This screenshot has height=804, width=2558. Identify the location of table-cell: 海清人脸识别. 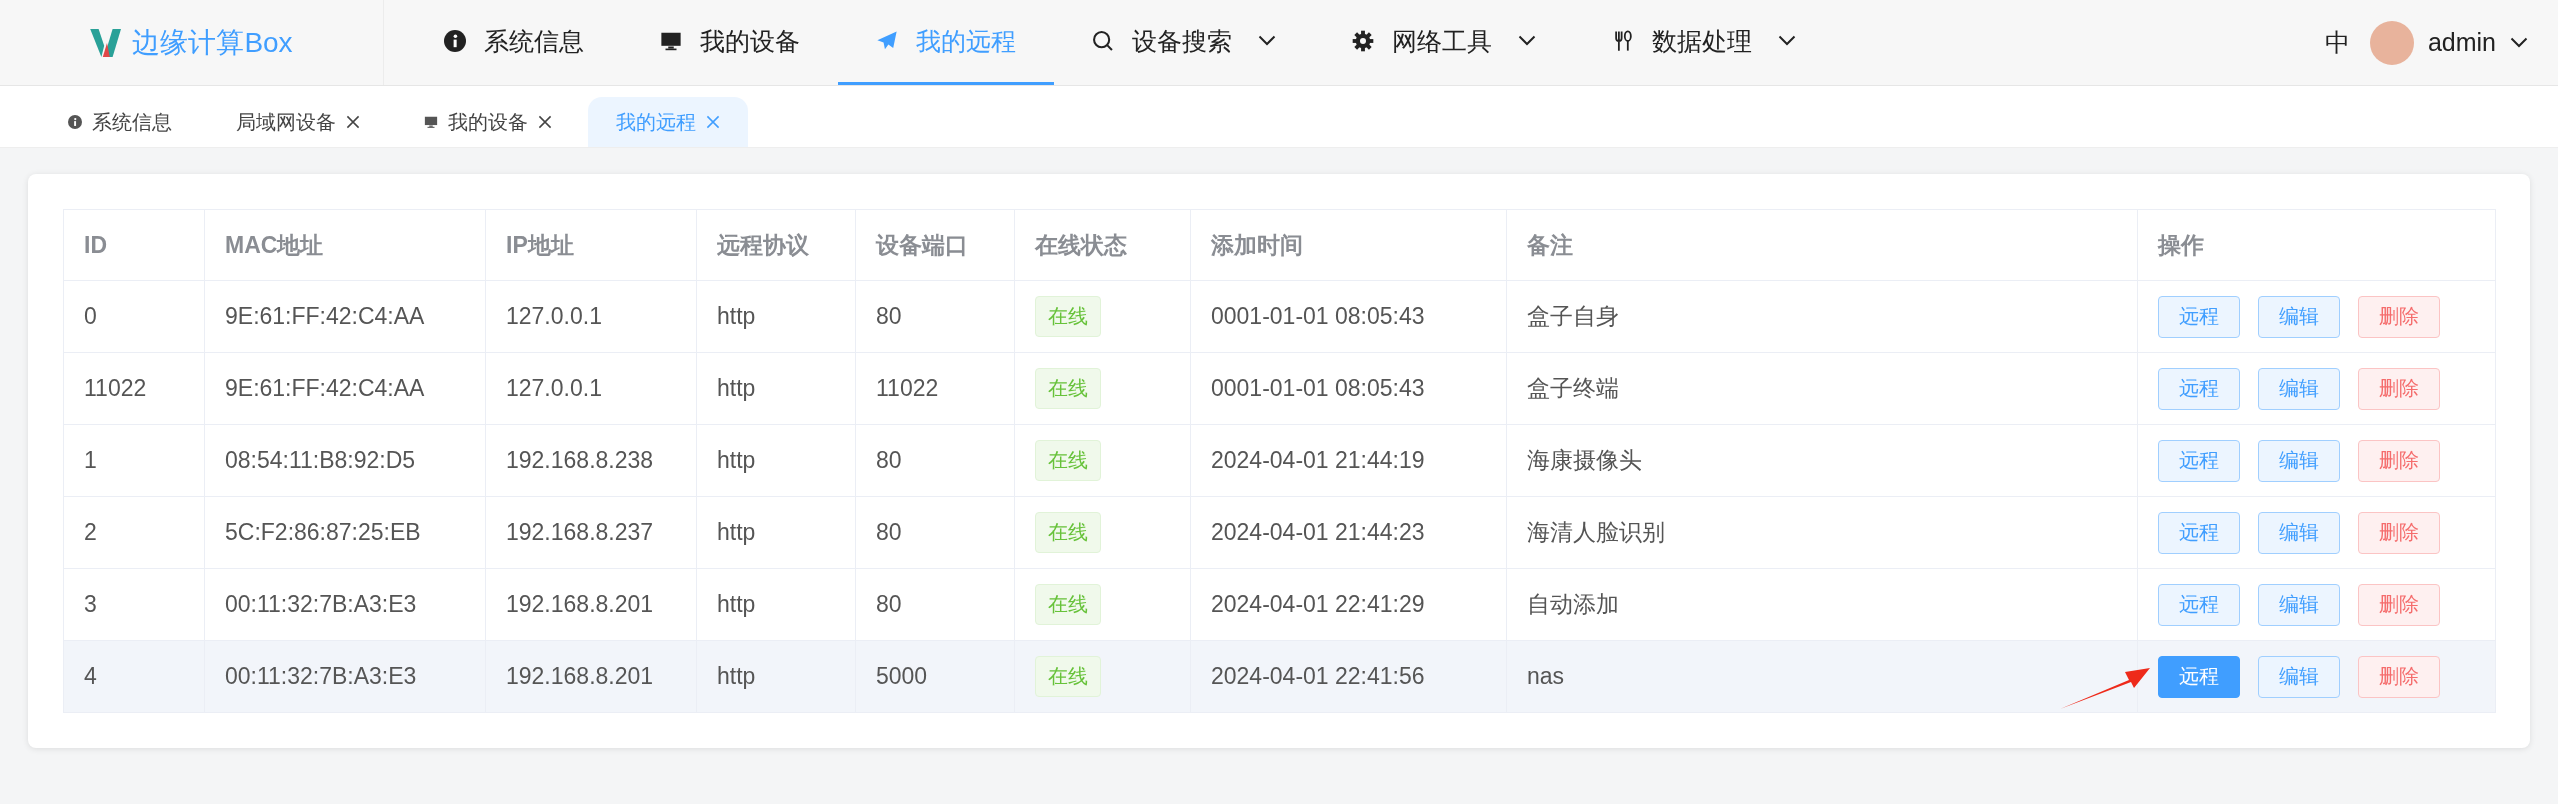
(1596, 532).